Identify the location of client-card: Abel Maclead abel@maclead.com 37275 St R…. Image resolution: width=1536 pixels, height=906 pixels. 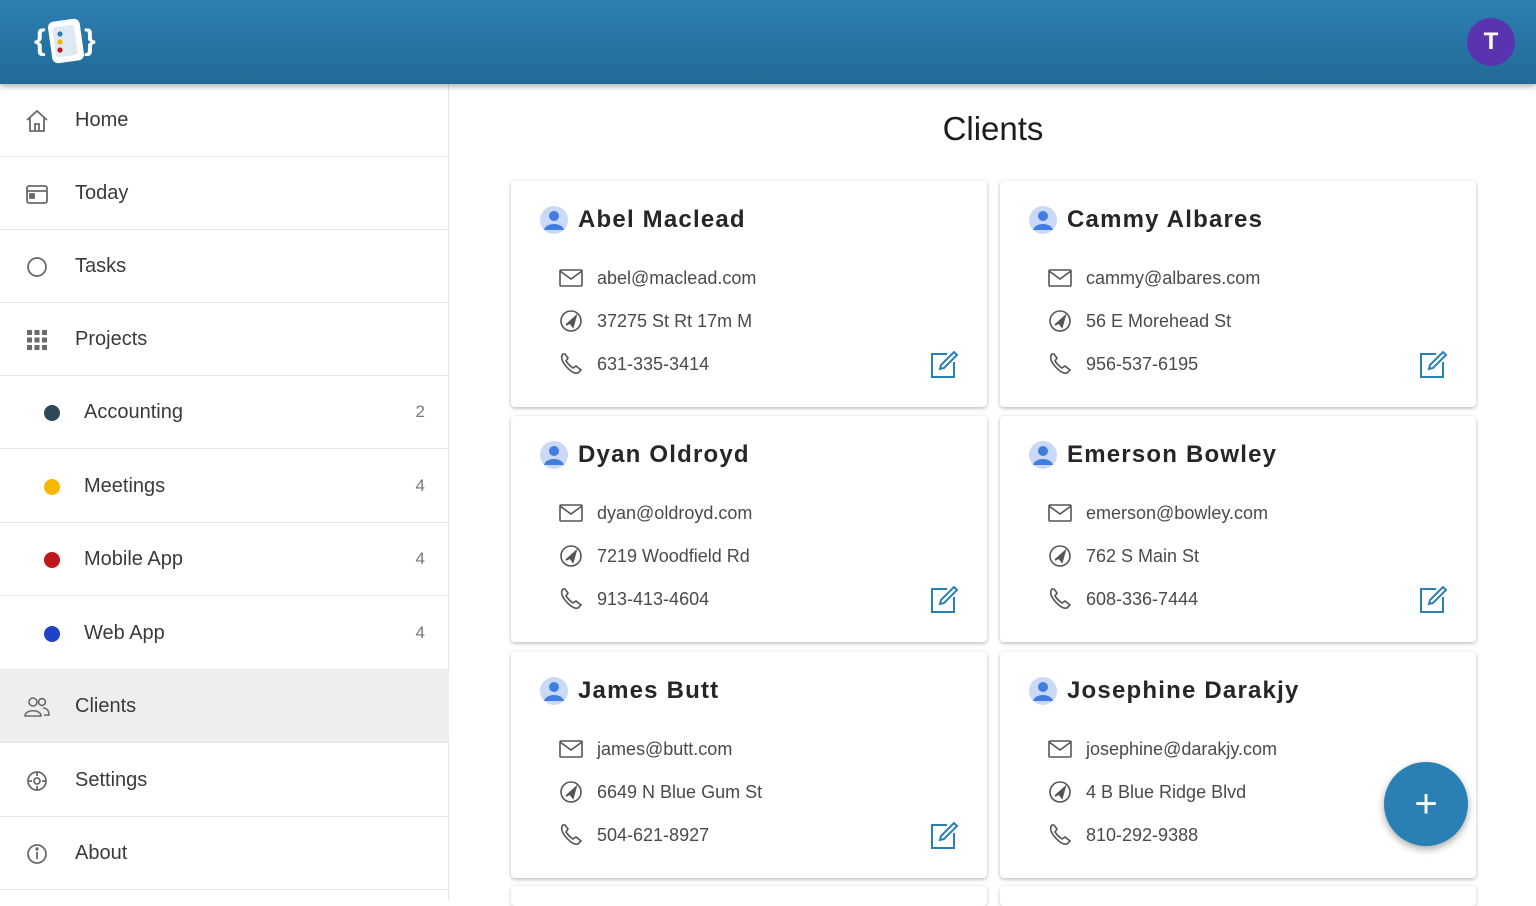
(749, 294).